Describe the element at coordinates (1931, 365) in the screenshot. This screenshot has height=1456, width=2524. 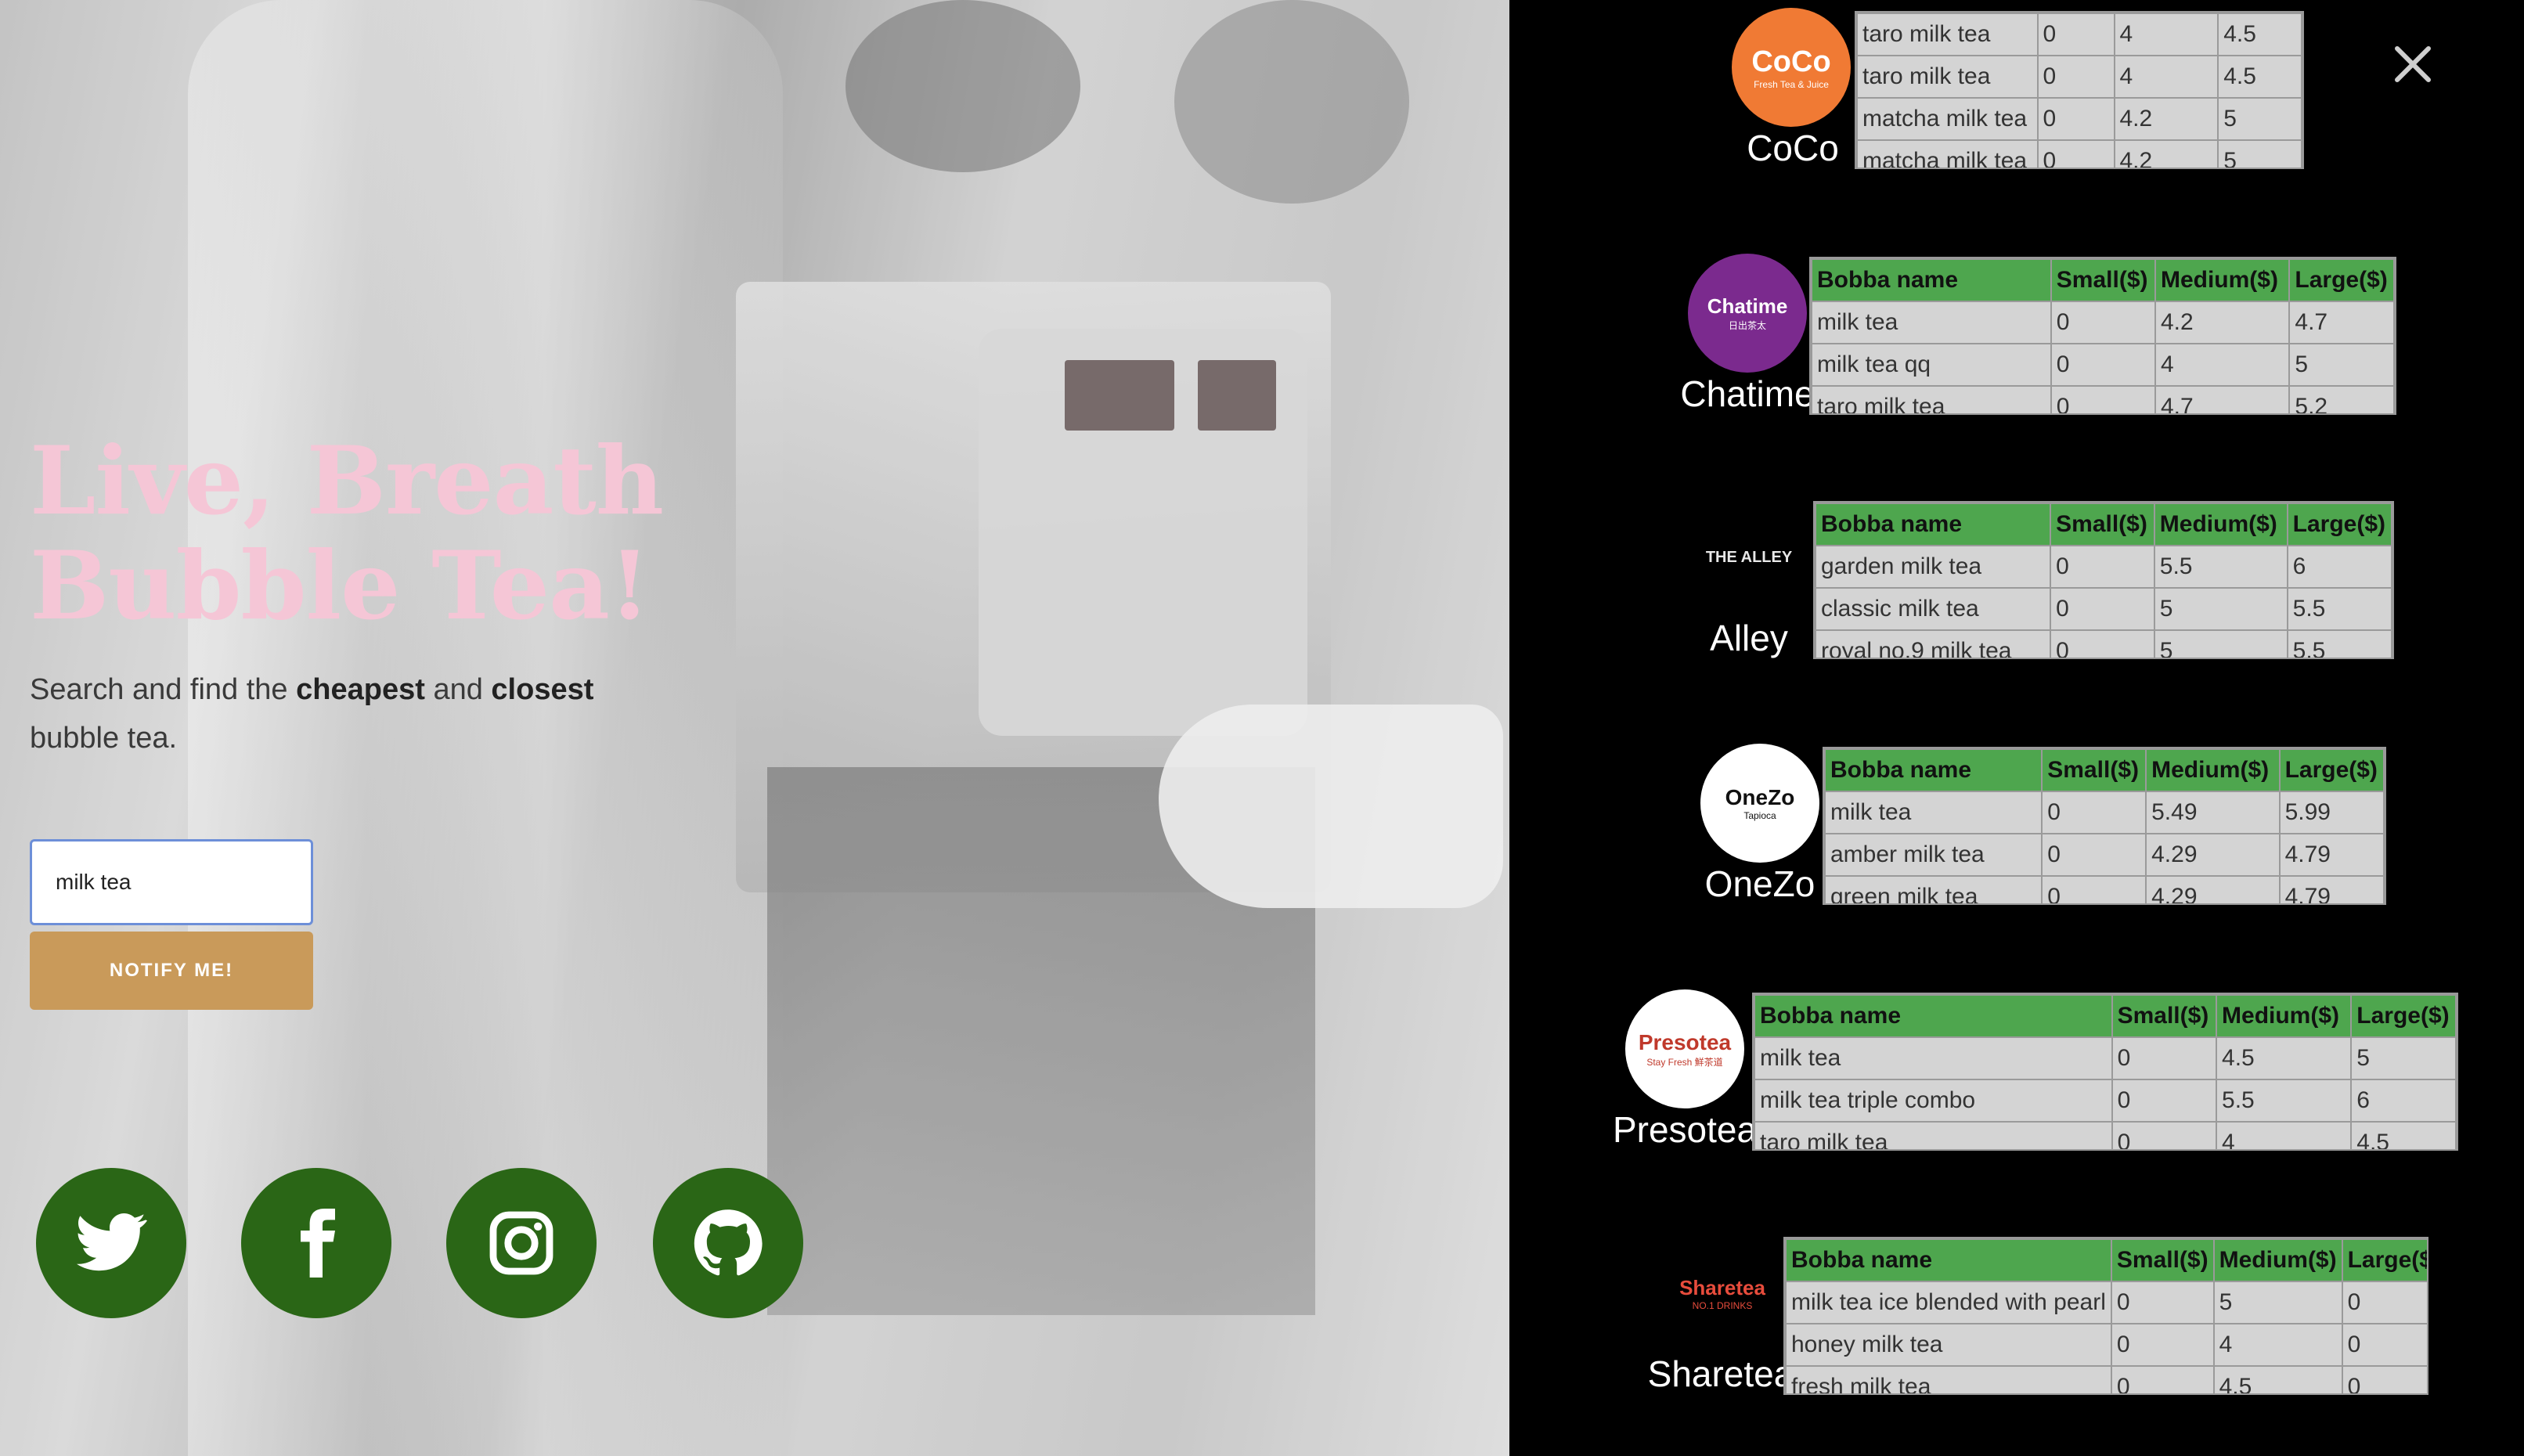
I see `table-cell: milk tea qq` at that location.